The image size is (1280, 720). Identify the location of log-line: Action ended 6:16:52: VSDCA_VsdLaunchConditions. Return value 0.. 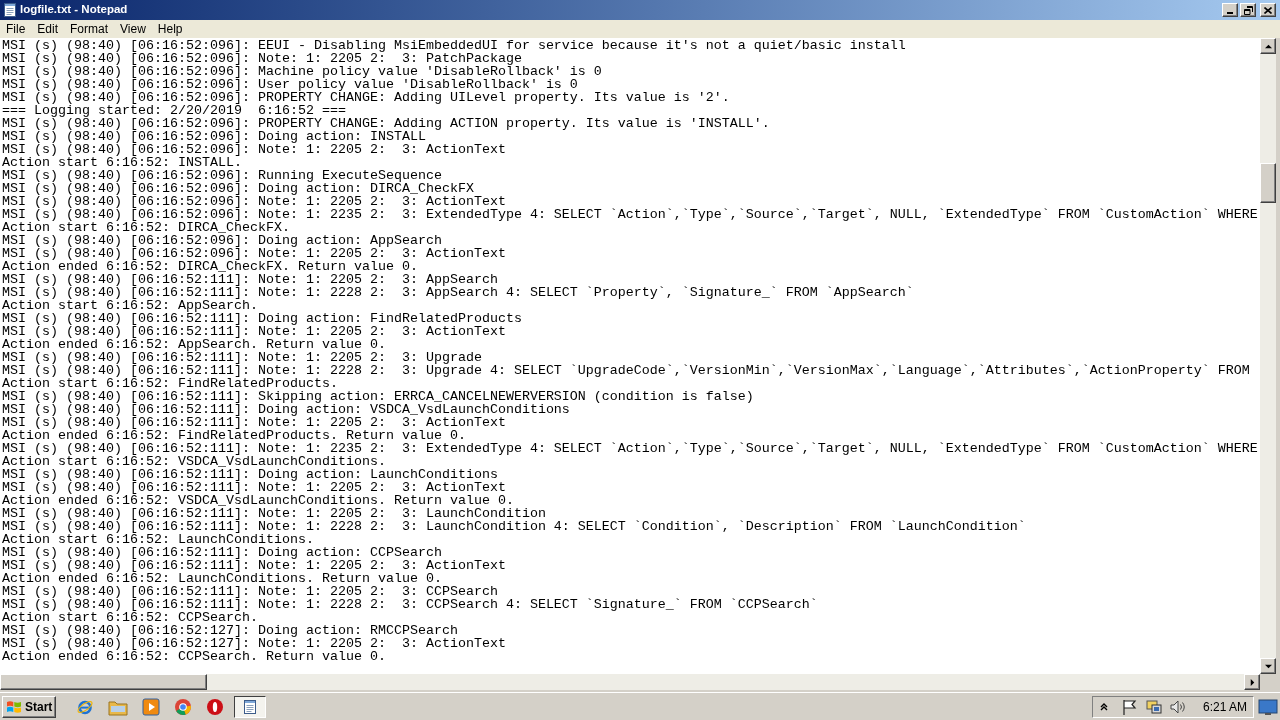
(258, 500).